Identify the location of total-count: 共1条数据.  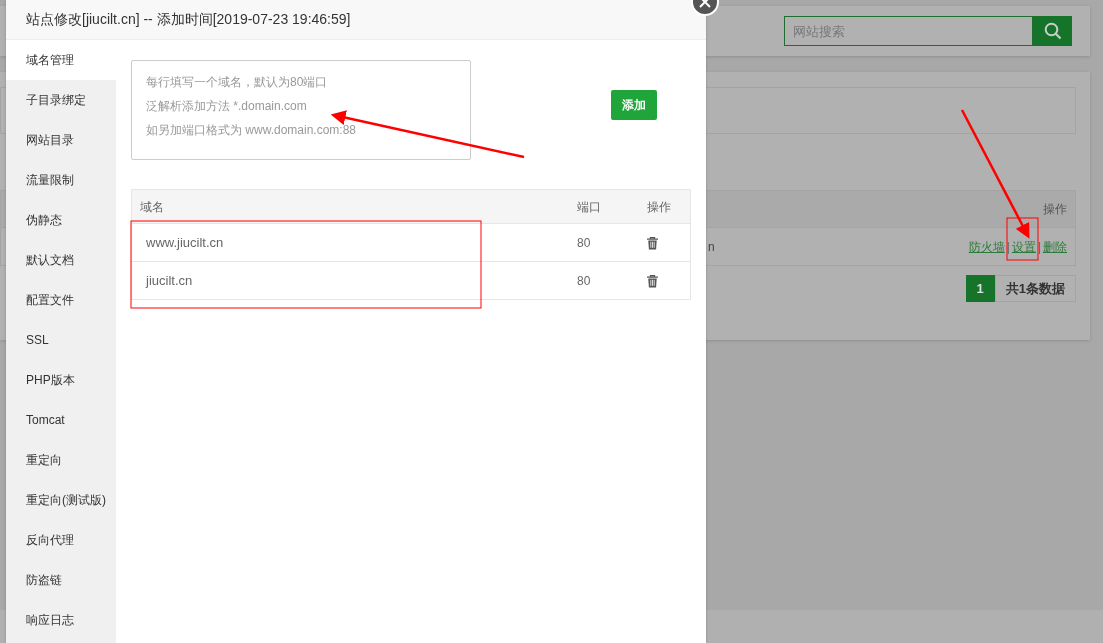
(1035, 288).